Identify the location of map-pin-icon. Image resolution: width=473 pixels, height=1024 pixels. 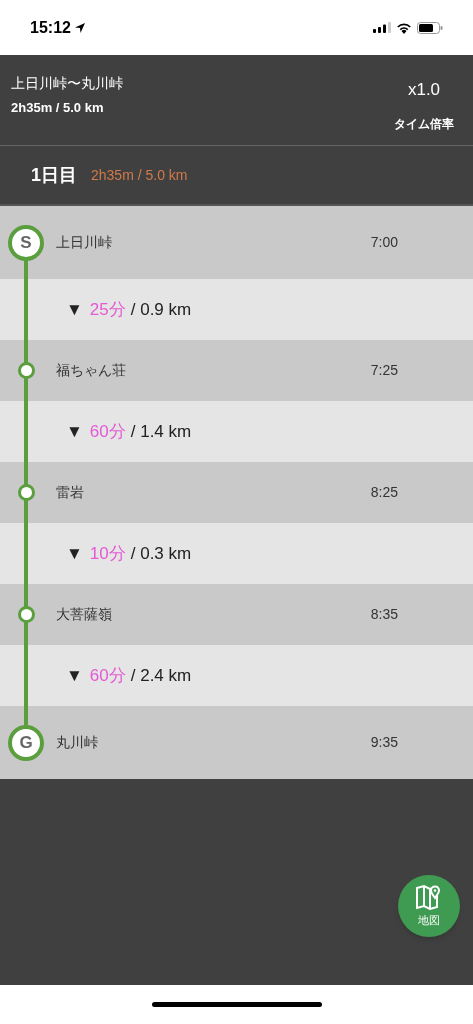
(429, 896).